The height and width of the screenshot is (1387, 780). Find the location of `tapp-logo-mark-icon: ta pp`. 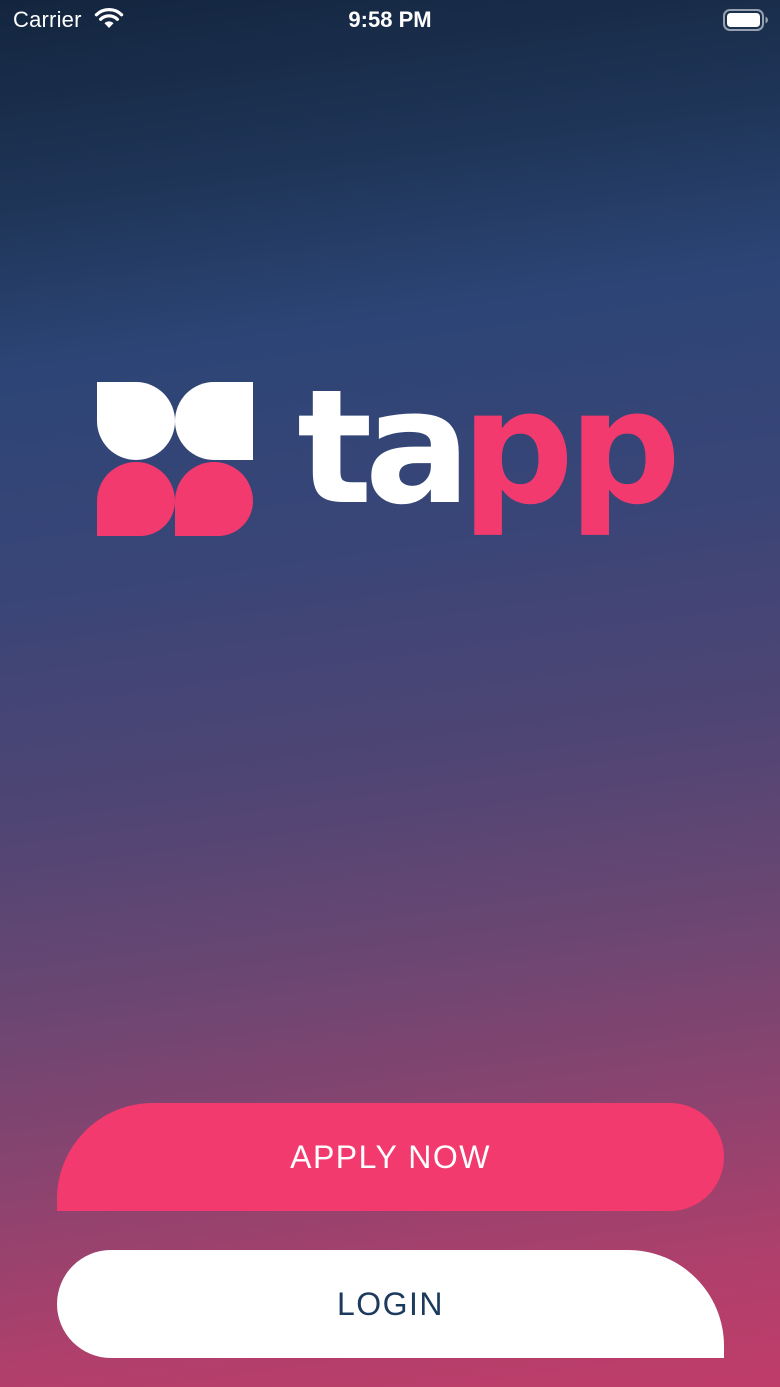

tapp-logo-mark-icon: ta pp is located at coordinates (389, 448).